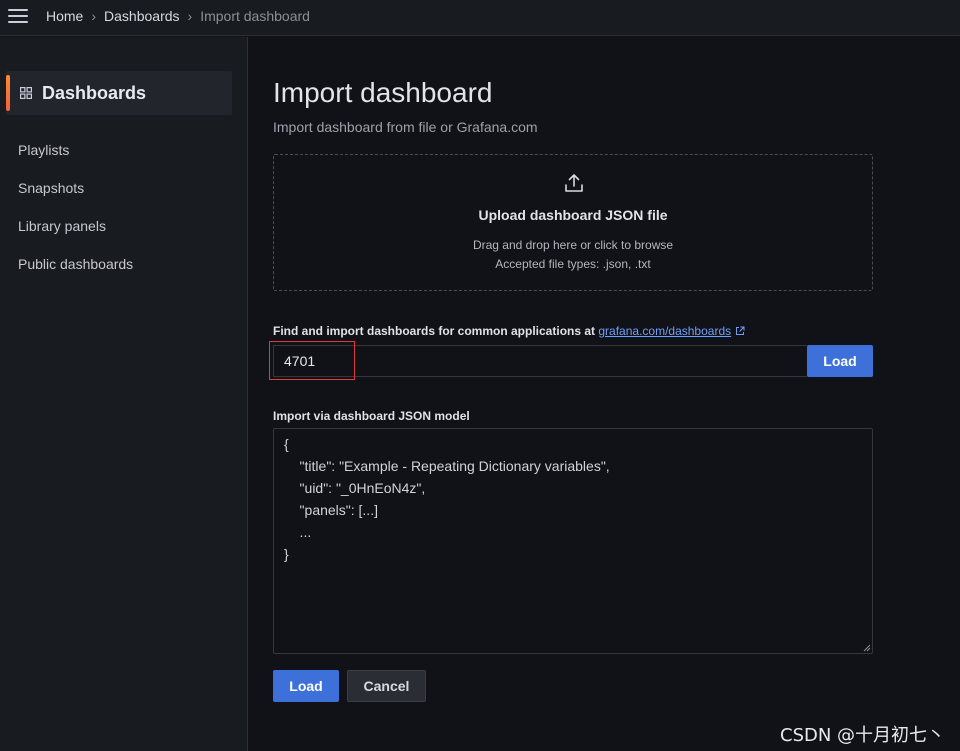 This screenshot has width=960, height=751. What do you see at coordinates (75, 264) in the screenshot?
I see `sidebar-item-public-dashboards: Public dashboards` at bounding box center [75, 264].